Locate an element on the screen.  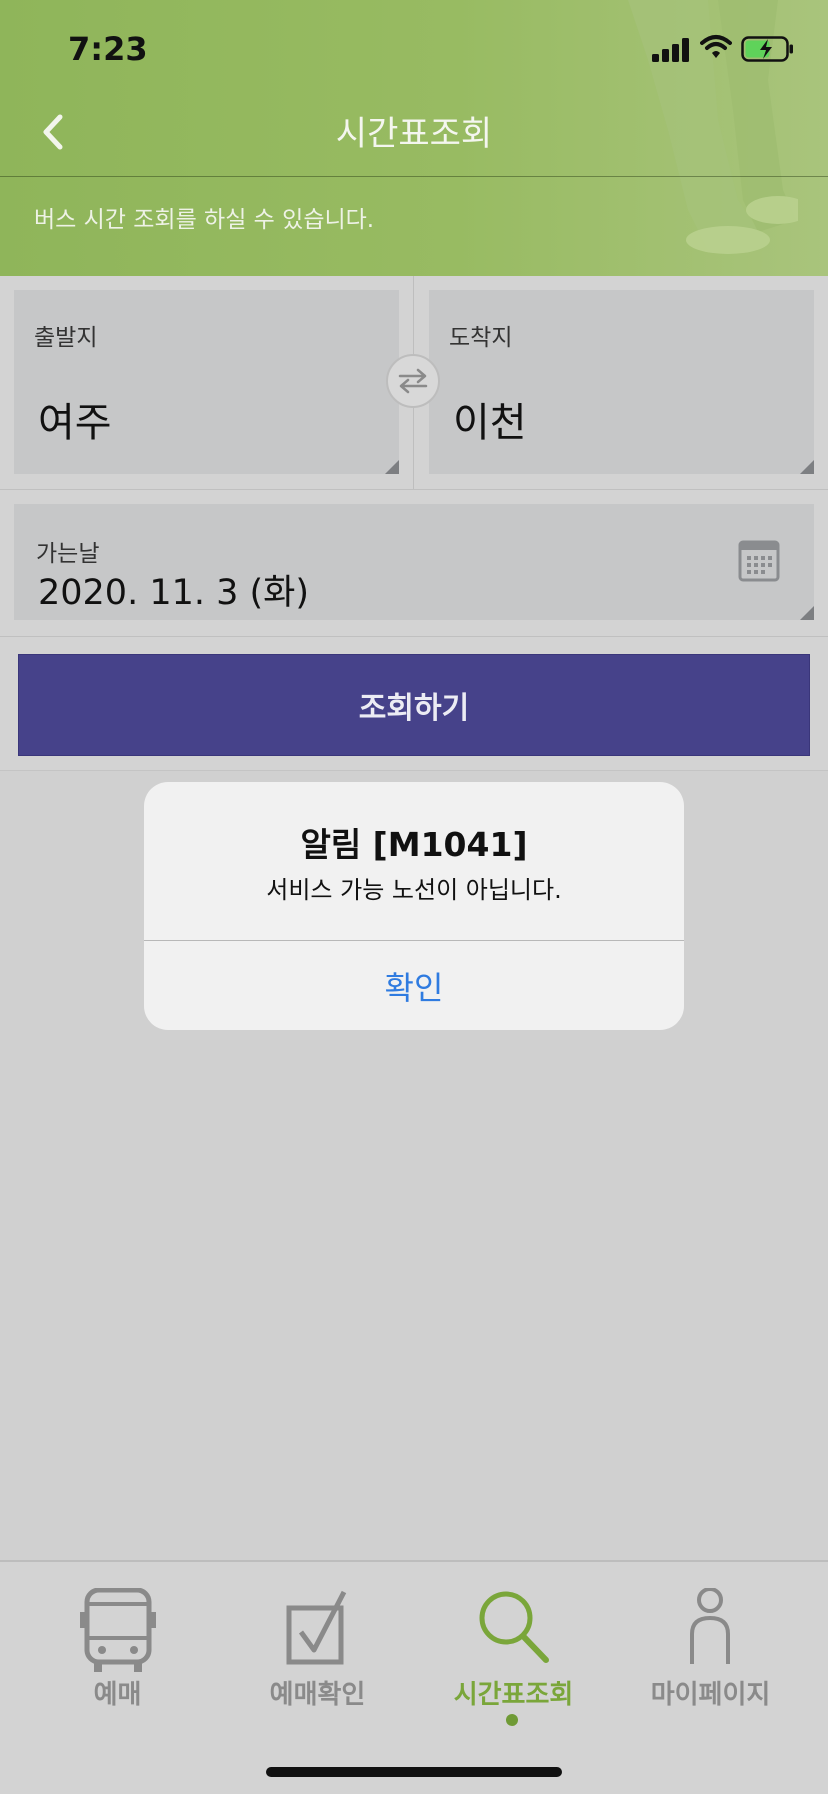
page-title: 시간표조회 is located at coordinates (414, 134).